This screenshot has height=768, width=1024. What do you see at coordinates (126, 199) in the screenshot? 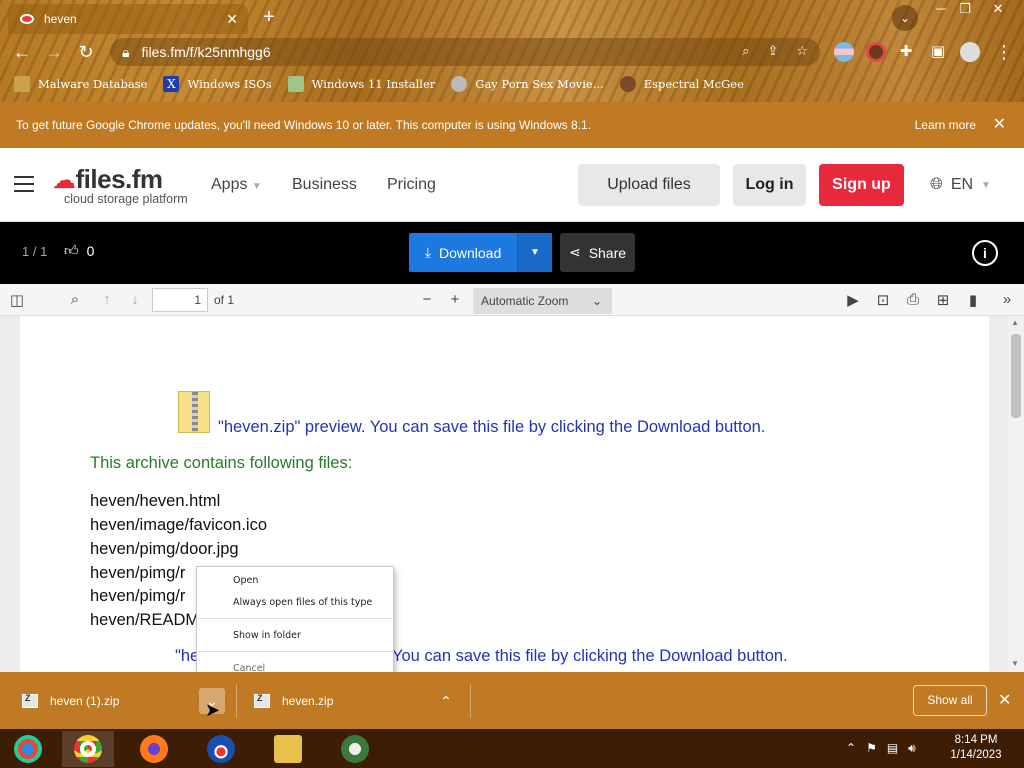
I see `logo-tagline: cloud storage platform` at bounding box center [126, 199].